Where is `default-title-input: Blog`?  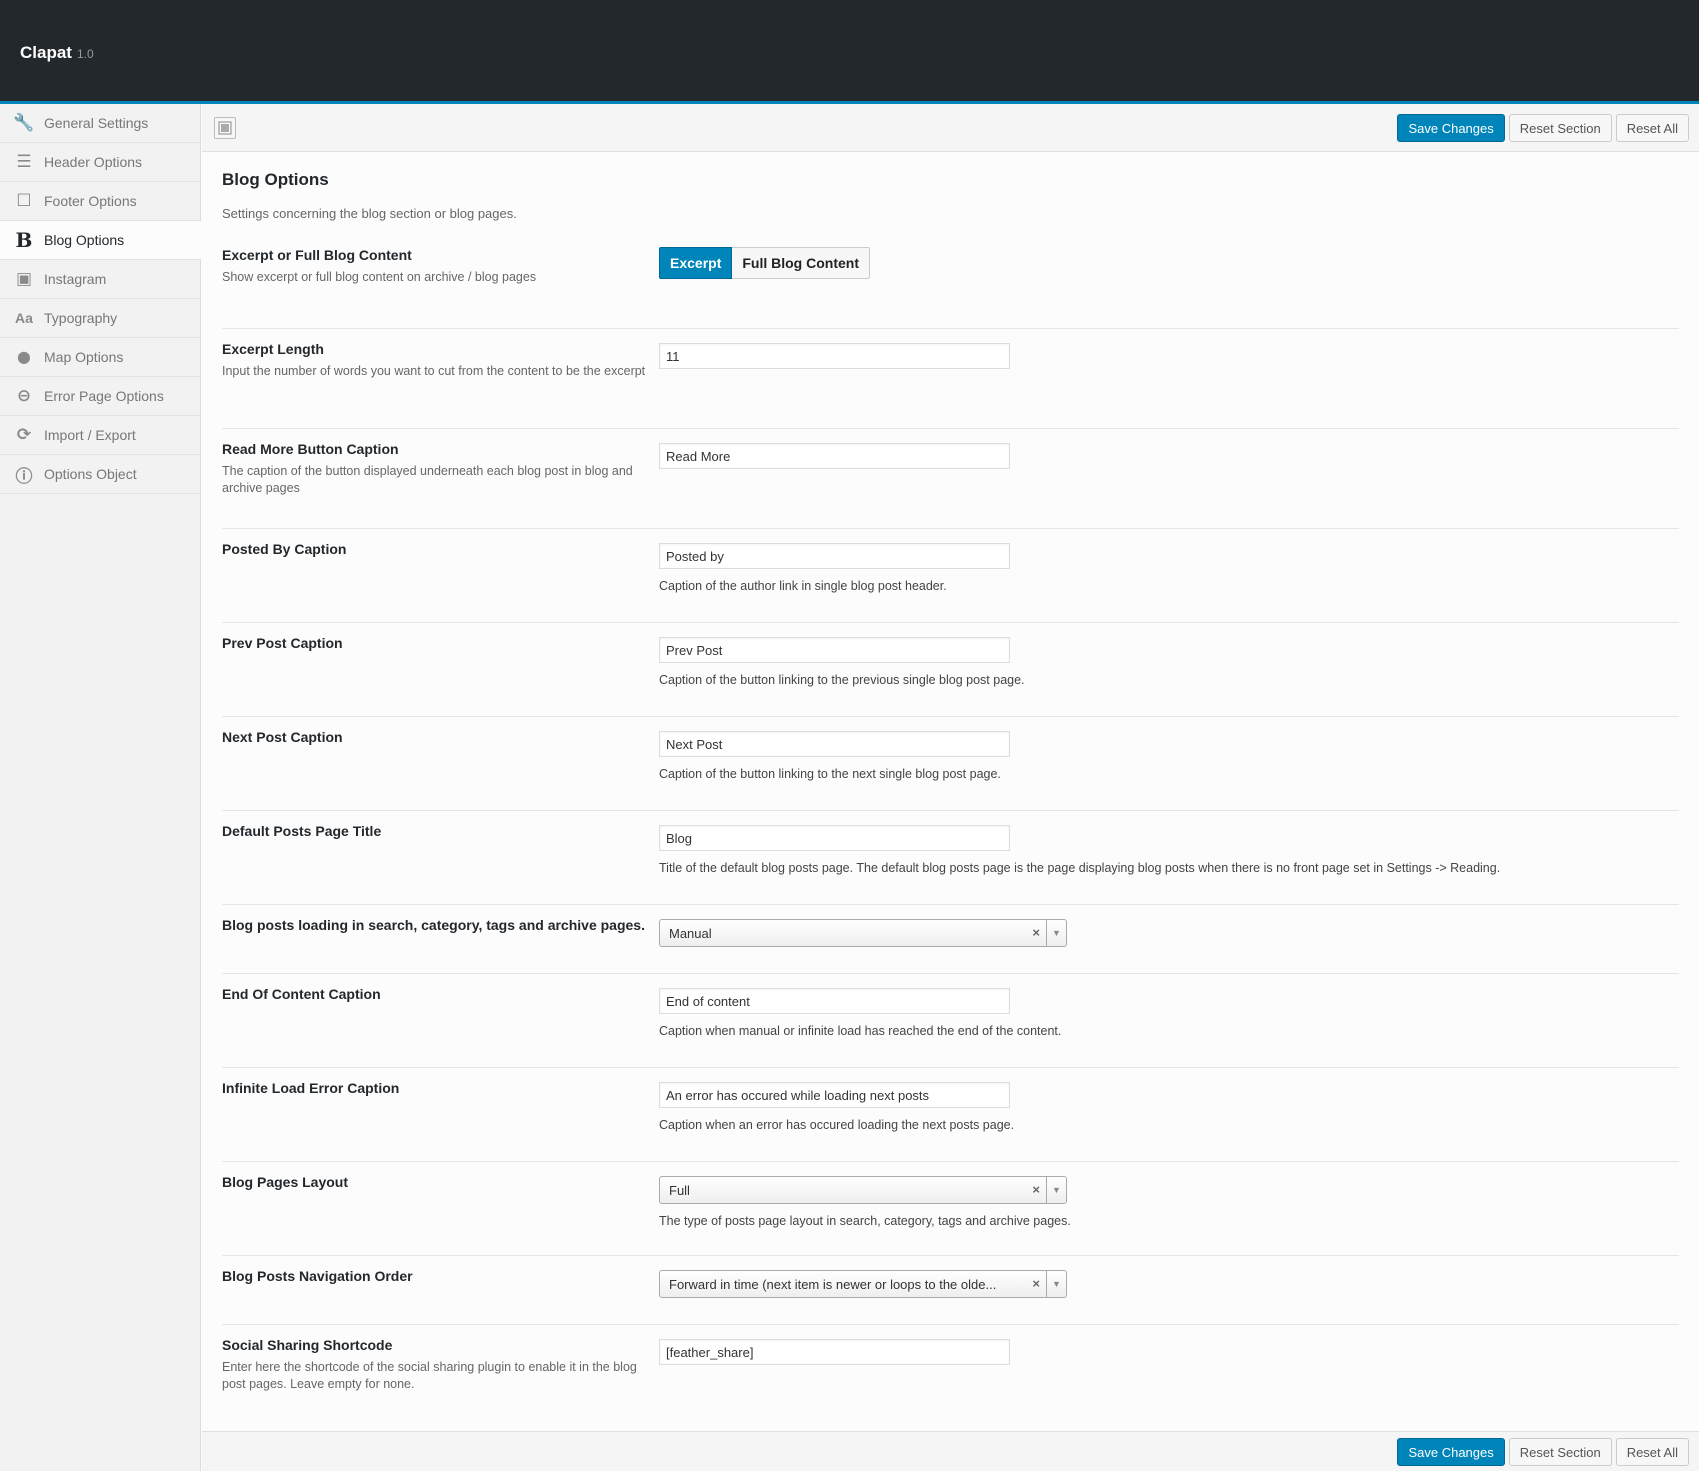 default-title-input: Blog is located at coordinates (834, 838).